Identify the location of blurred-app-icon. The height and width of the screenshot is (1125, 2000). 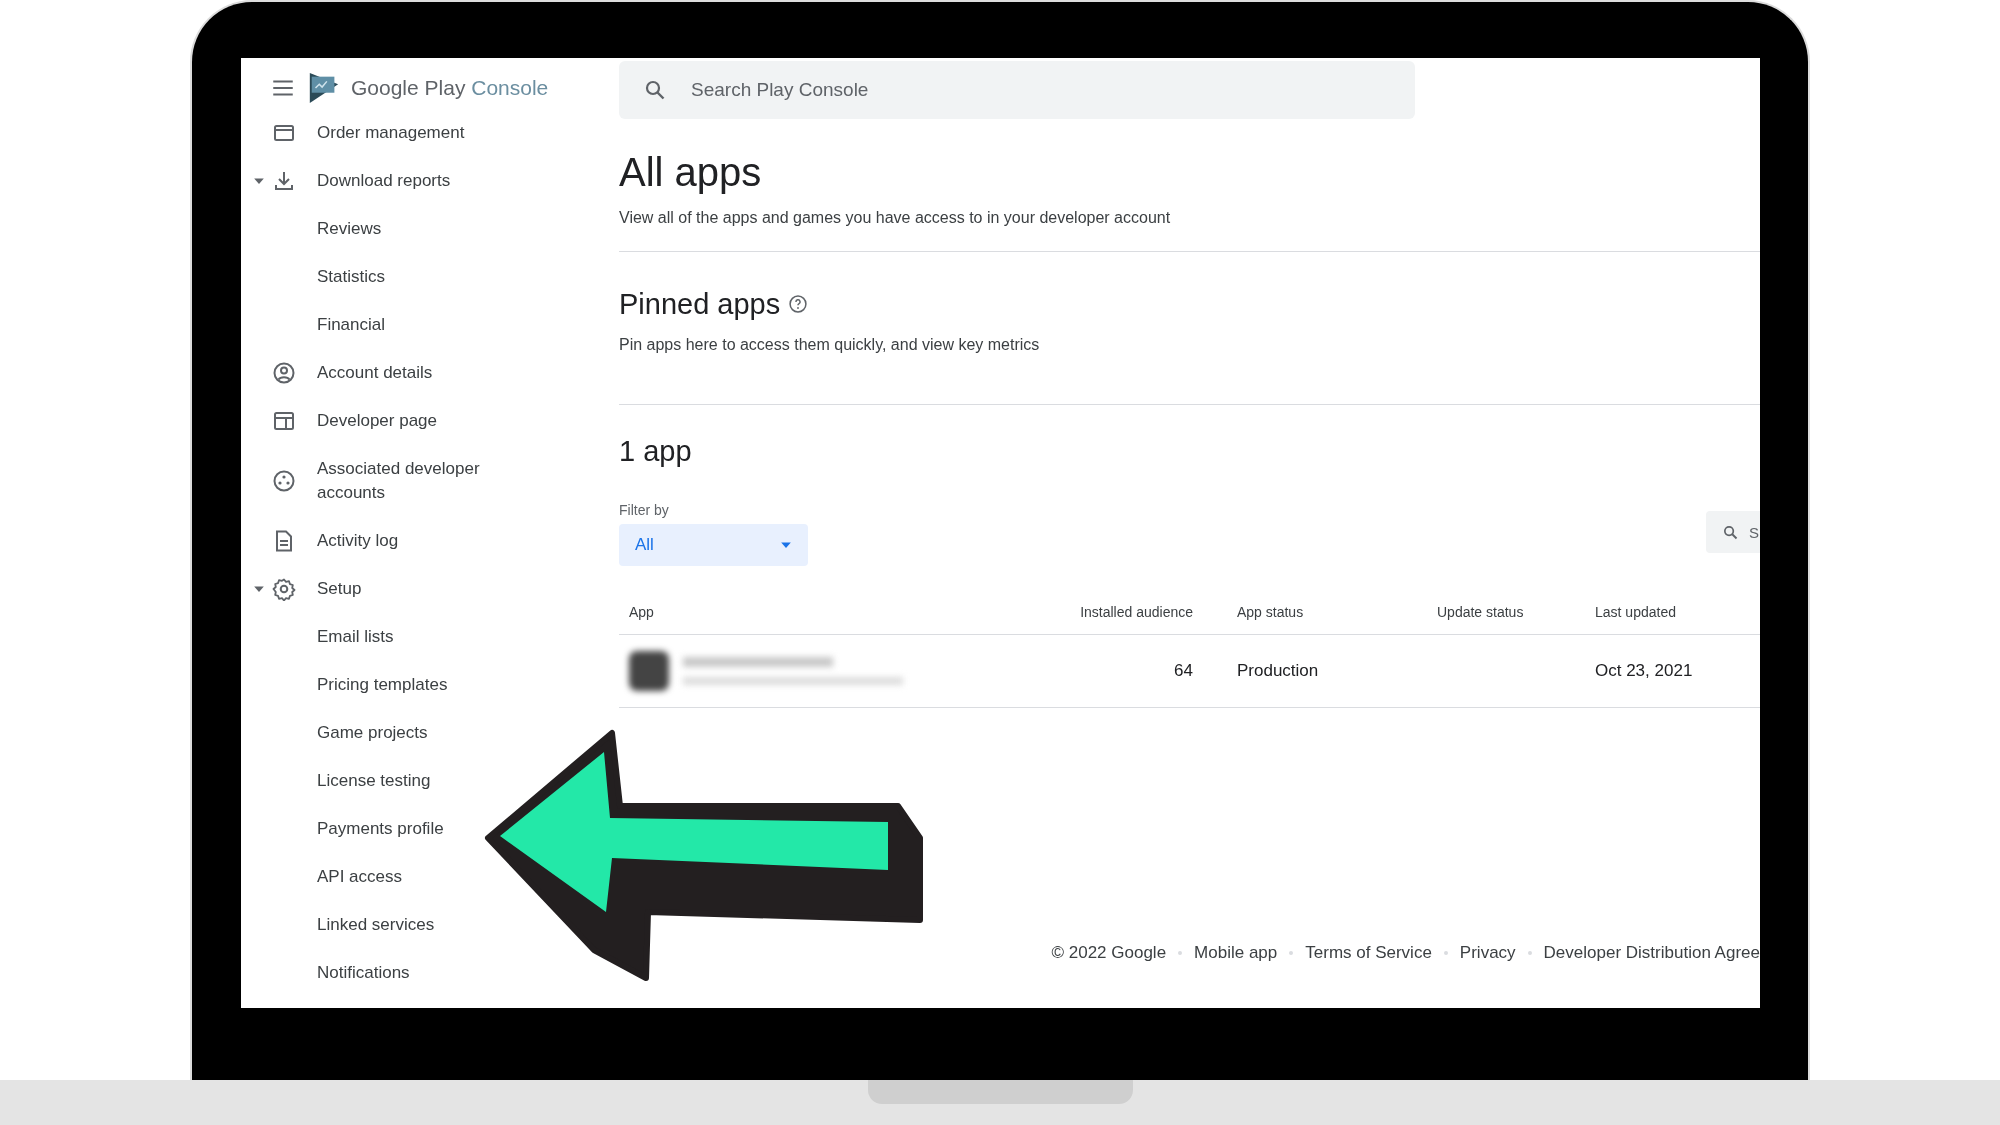
(649, 671).